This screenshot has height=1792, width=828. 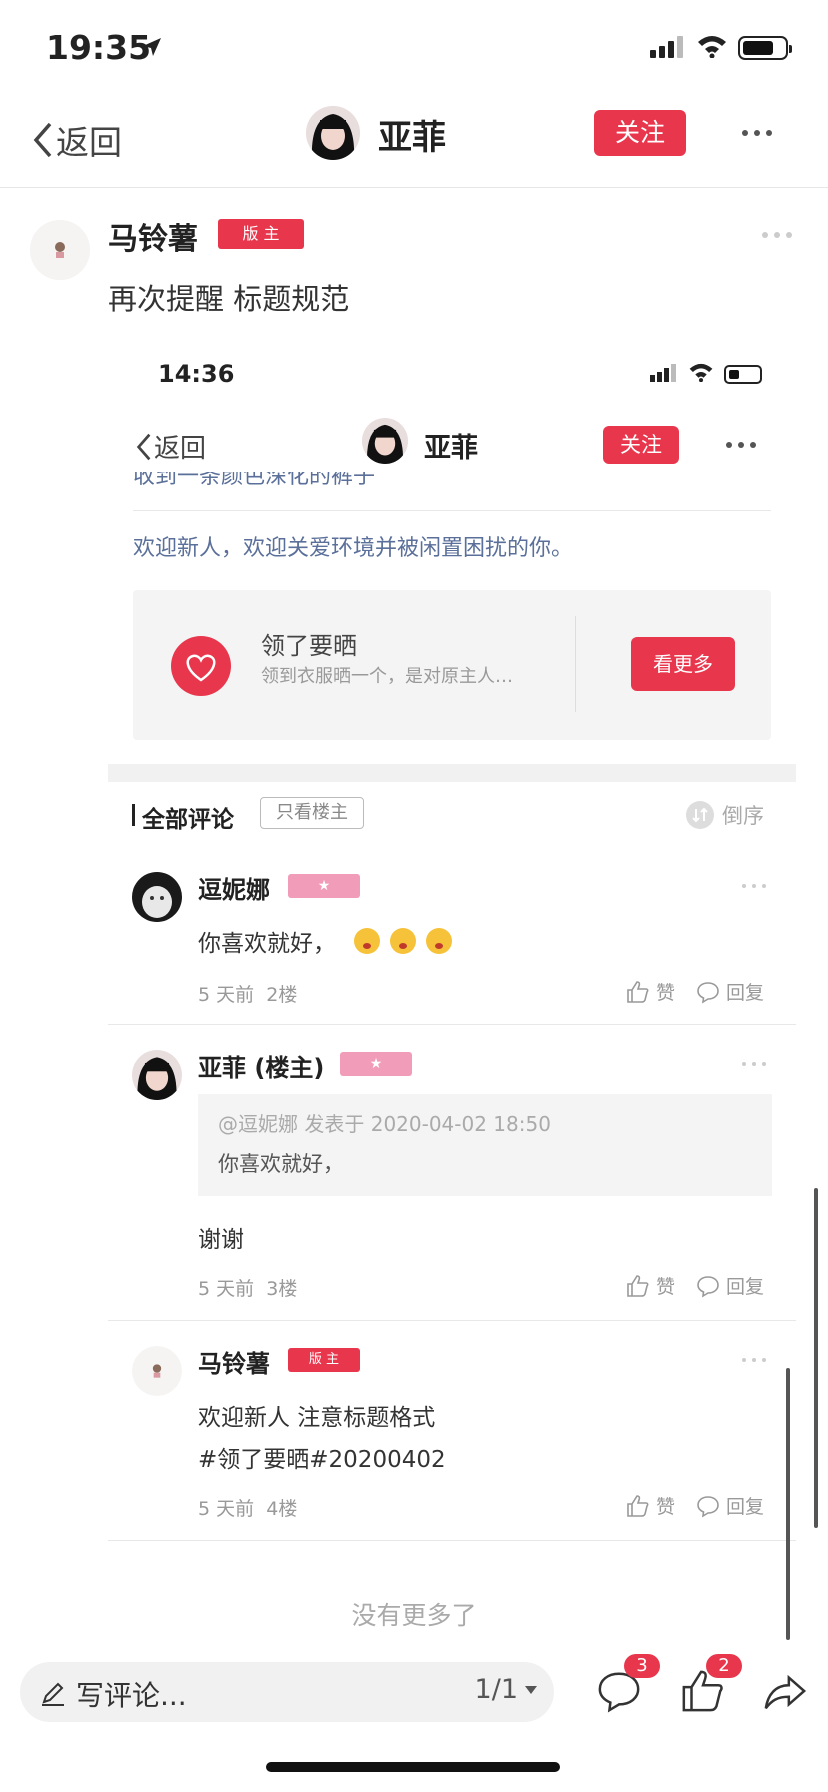 I want to click on comment-floor: 2楼, so click(x=282, y=995).